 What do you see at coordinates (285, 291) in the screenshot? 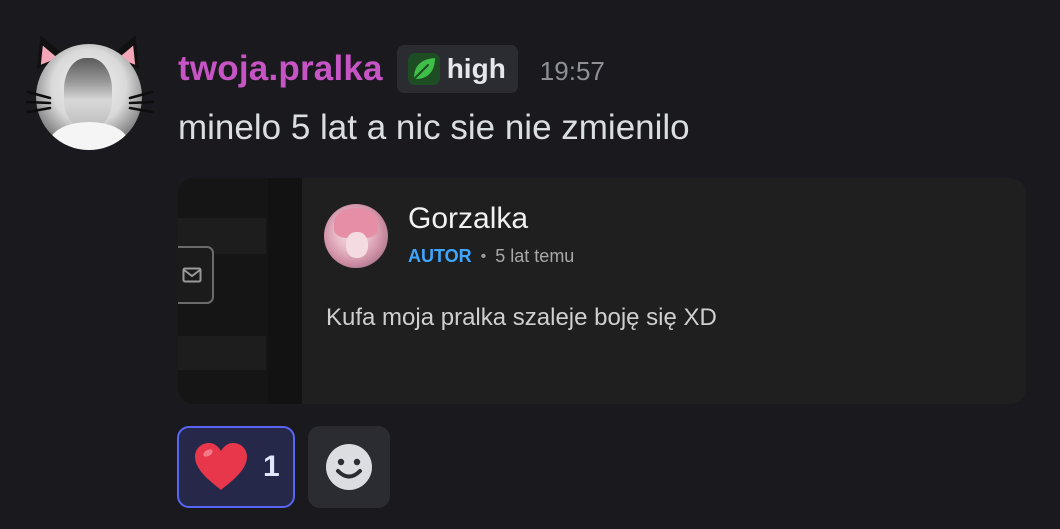
I see `screenshot-divider` at bounding box center [285, 291].